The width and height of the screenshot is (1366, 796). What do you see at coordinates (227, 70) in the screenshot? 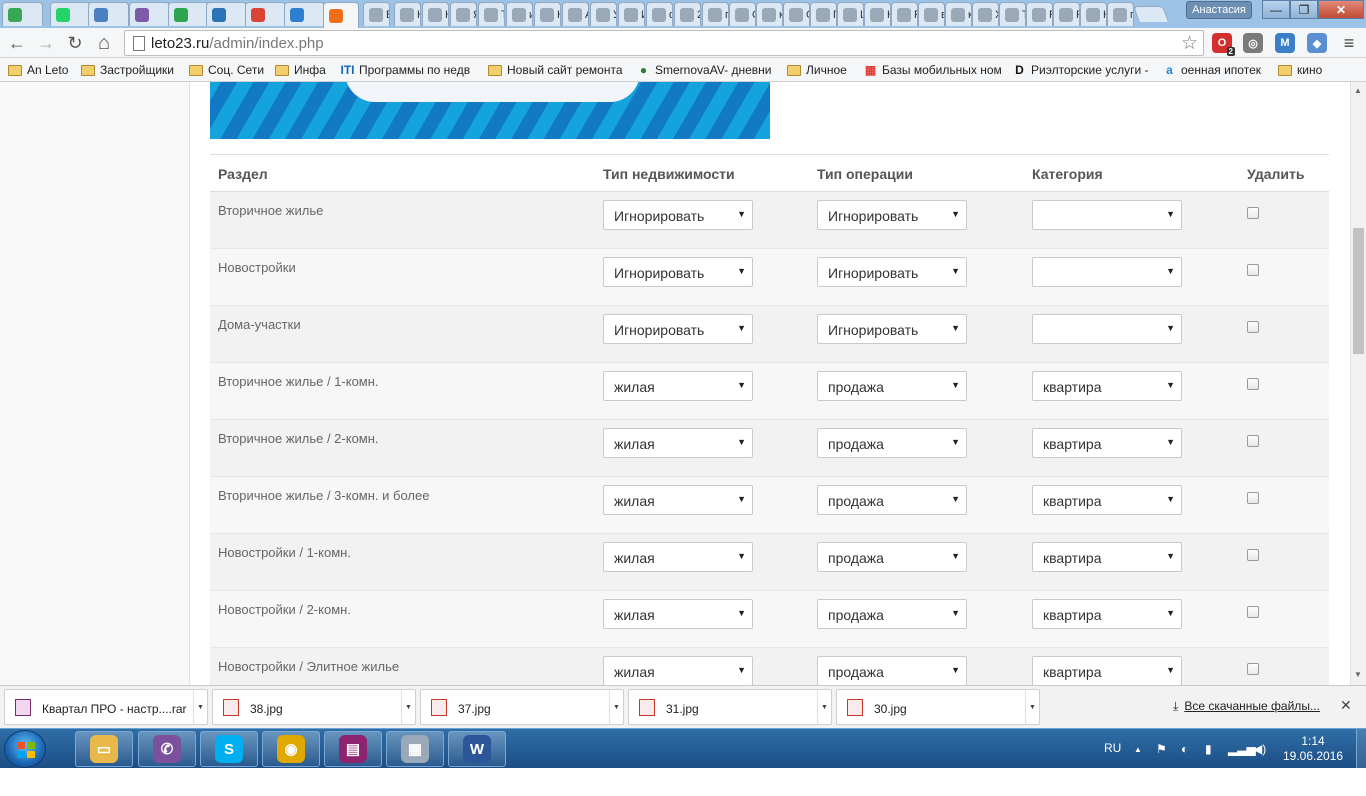
I see `bookmark-item: Соц. Сети` at bounding box center [227, 70].